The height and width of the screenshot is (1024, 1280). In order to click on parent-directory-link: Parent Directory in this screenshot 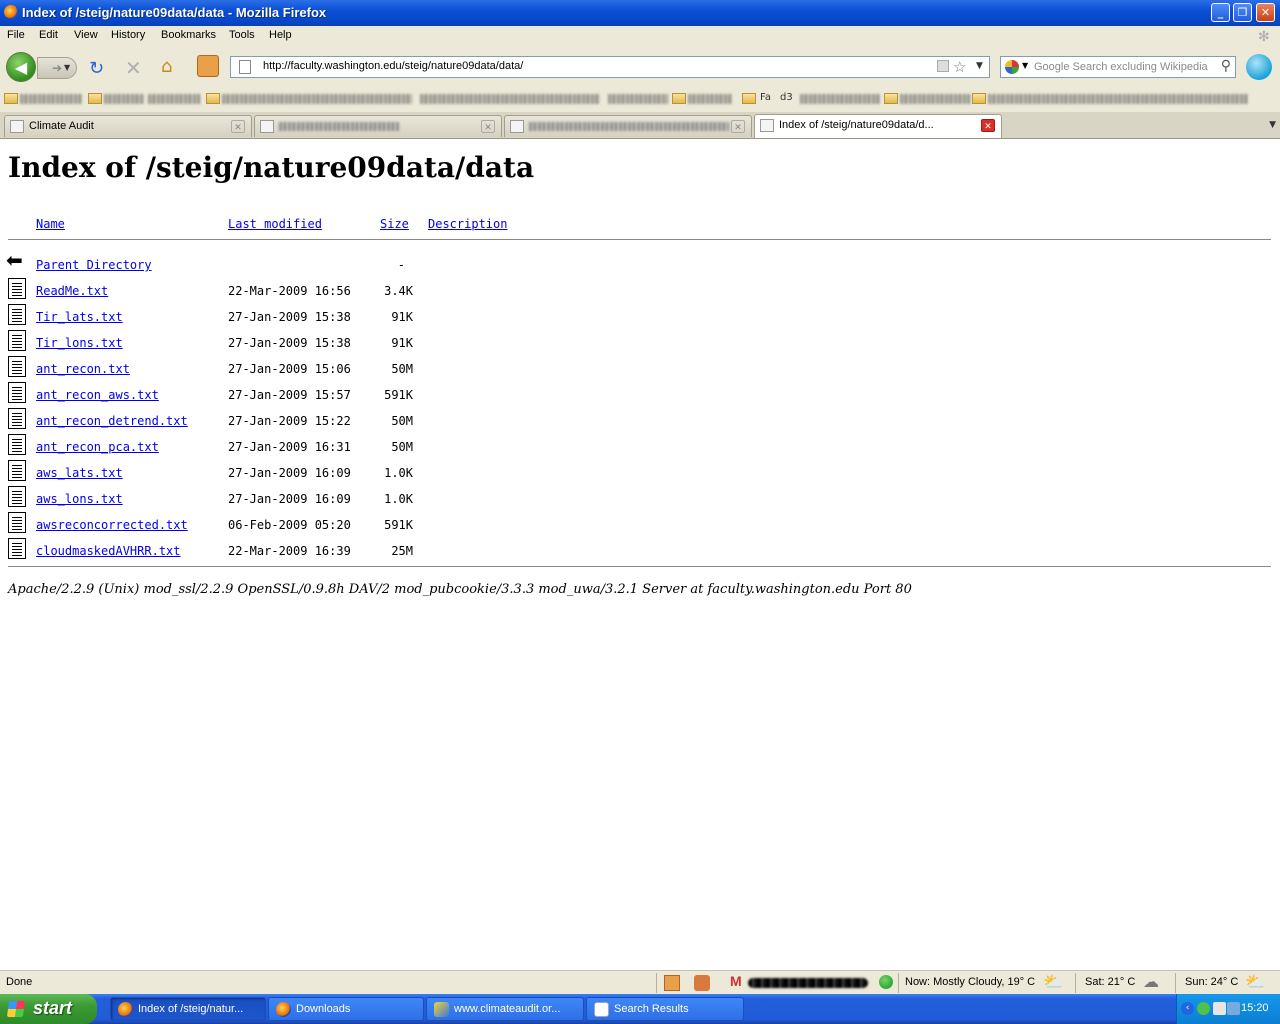, I will do `click(94, 265)`.